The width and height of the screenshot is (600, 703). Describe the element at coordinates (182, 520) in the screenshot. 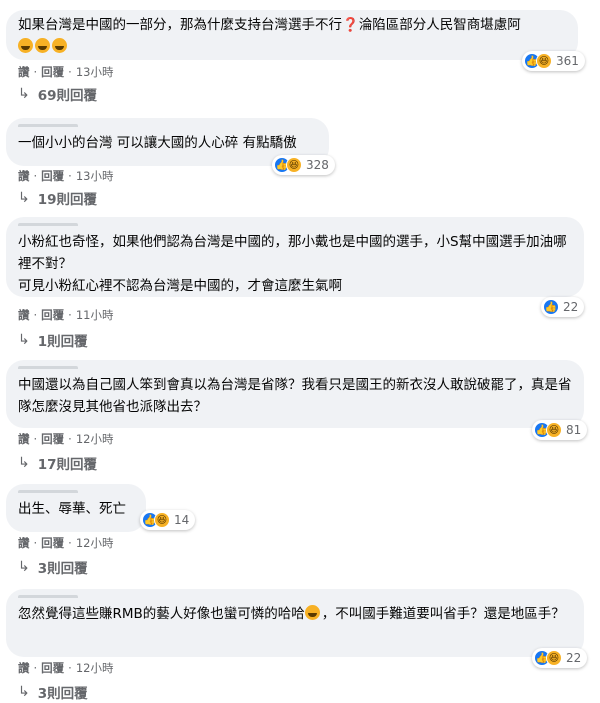

I see `reaction-count: 14` at that location.